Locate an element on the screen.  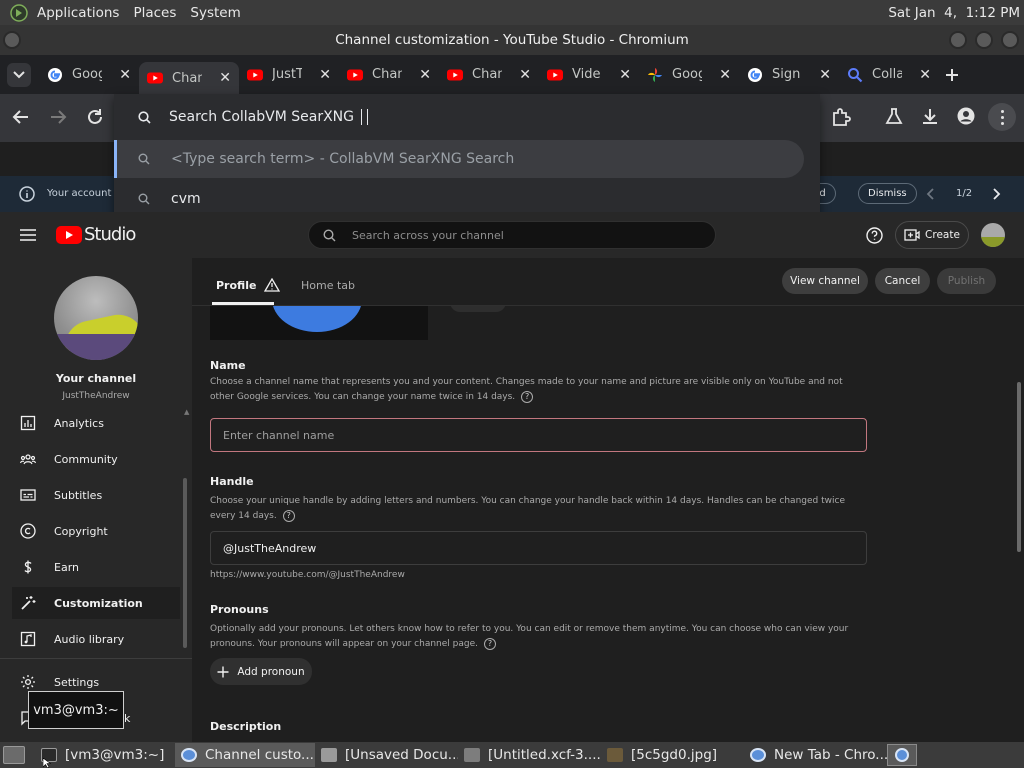
next-page-button is located at coordinates (997, 194).